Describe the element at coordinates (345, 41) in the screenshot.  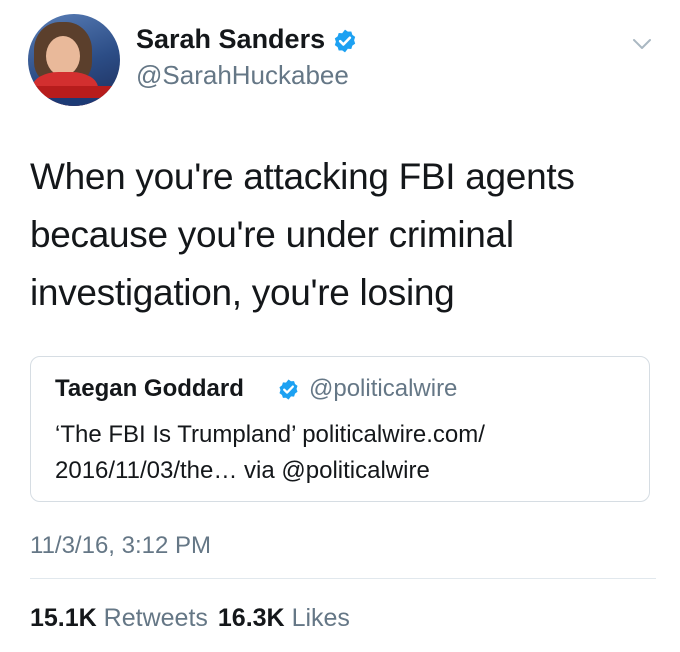
I see `verified-badge-icon` at that location.